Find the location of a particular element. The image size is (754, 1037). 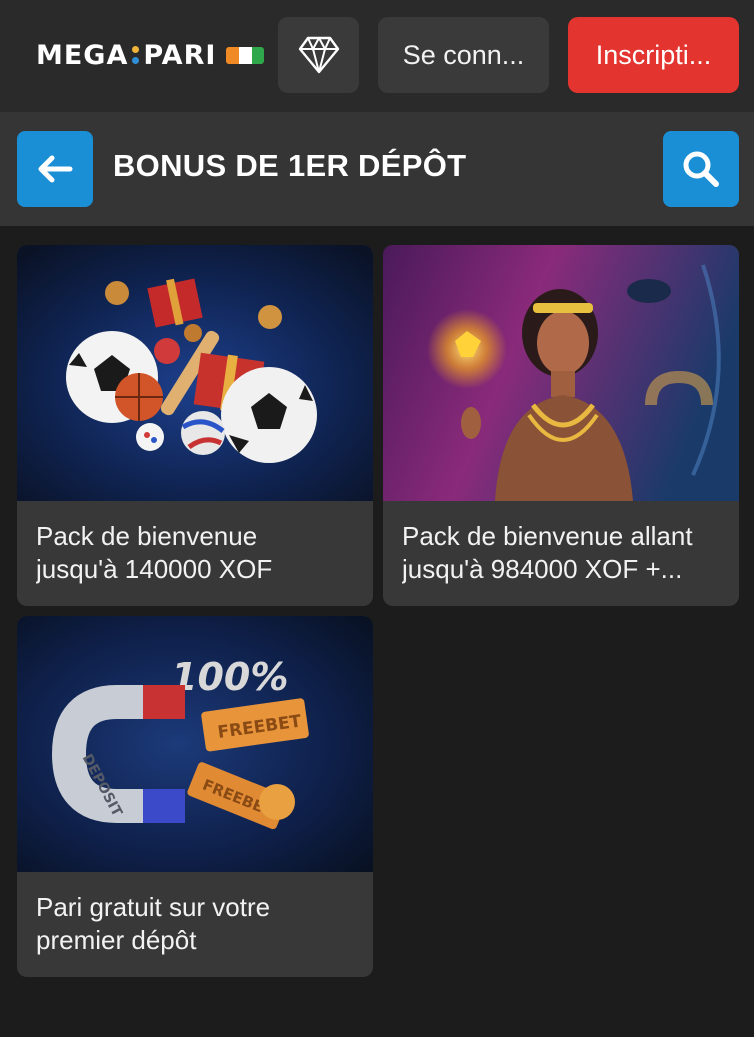

logo-text-left: MEGA is located at coordinates (82, 55).